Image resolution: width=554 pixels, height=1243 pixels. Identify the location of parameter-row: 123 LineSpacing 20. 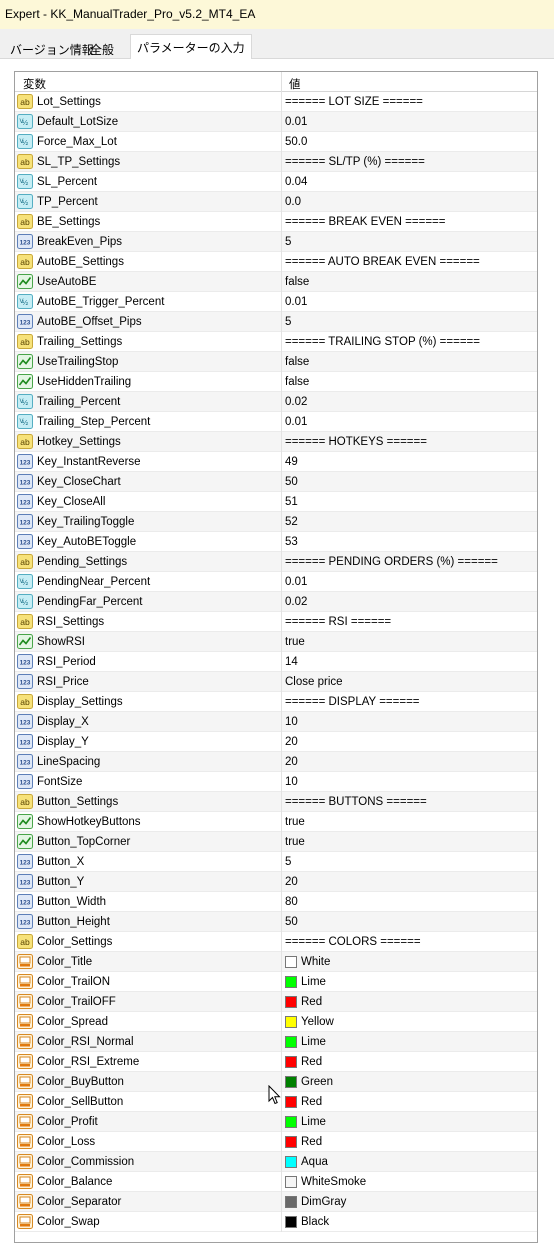
(276, 762).